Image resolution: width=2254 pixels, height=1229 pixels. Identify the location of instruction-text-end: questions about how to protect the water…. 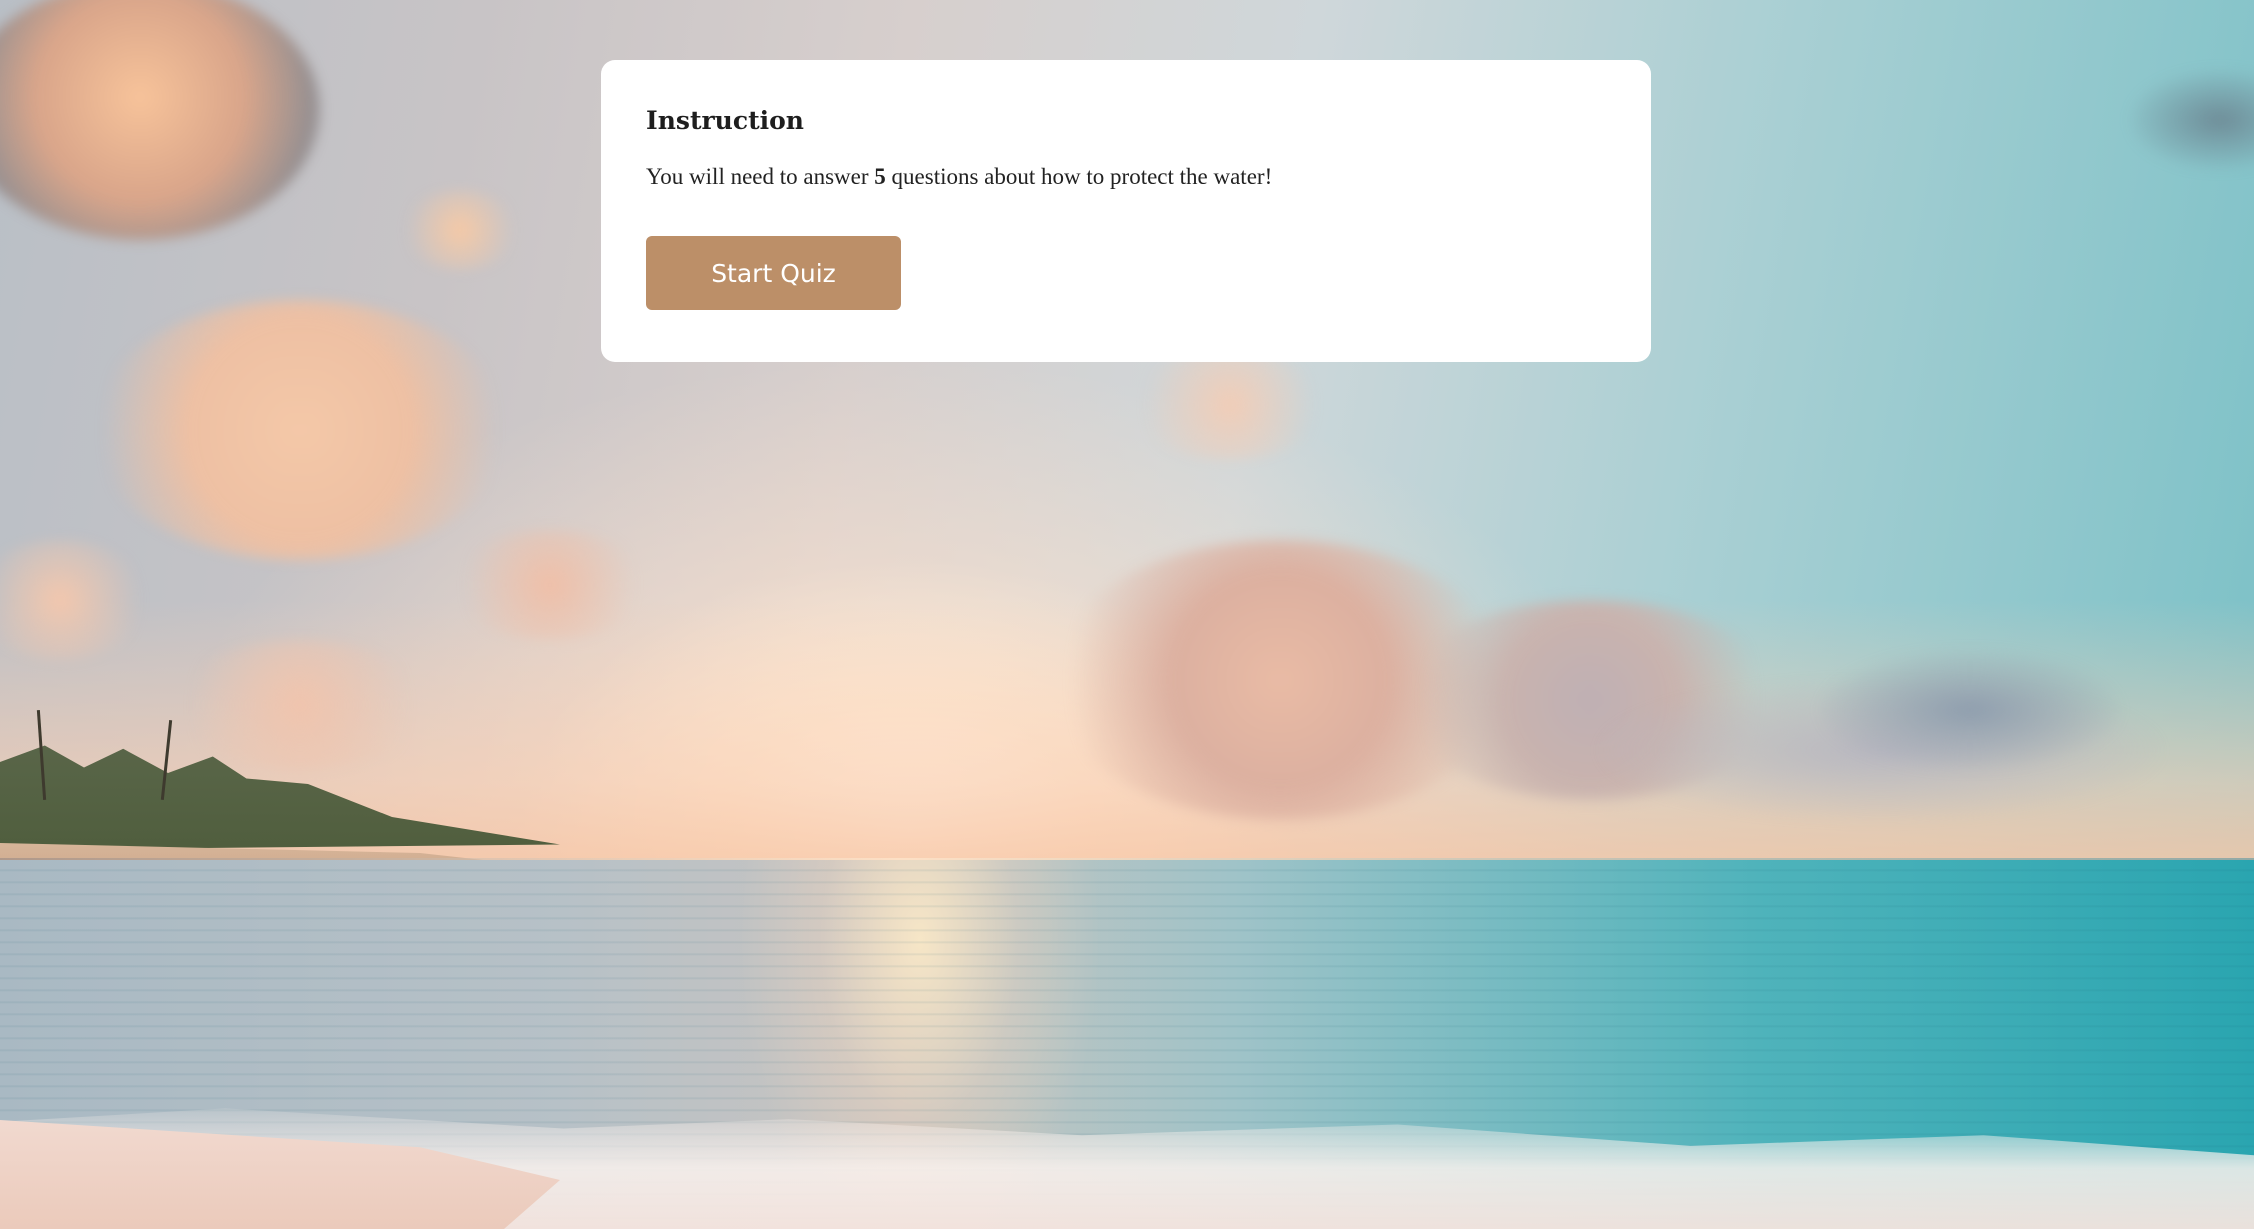
(1079, 176).